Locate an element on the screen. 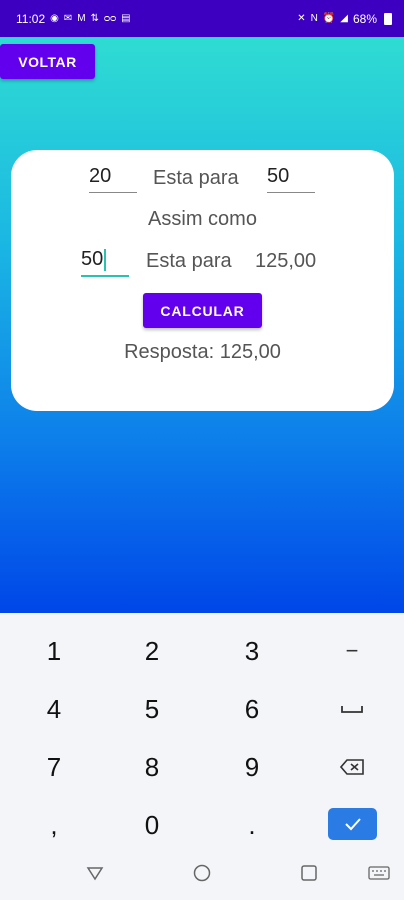 The width and height of the screenshot is (404, 900). key-7: 7 is located at coordinates (54, 767).